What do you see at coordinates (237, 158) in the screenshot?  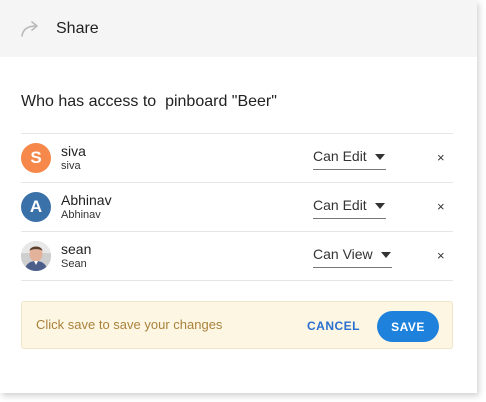 I see `user-row-siva: S siva siva Can Edit ×` at bounding box center [237, 158].